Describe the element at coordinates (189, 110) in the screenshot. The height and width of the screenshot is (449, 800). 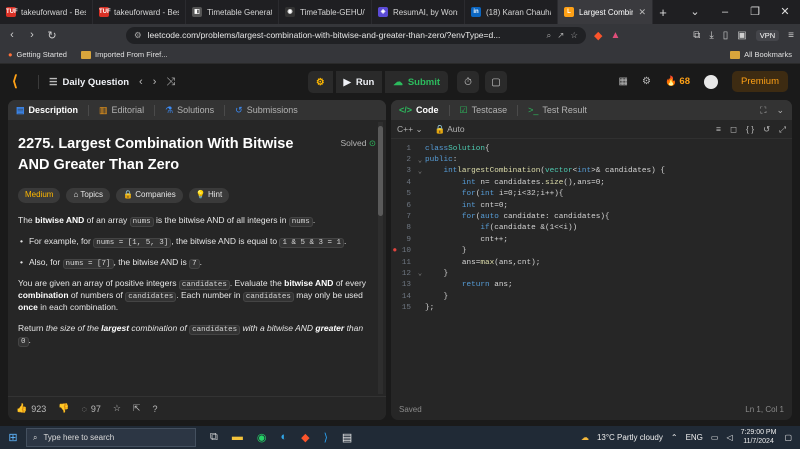
I see `tab-solutions: ⚗ Solutions` at that location.